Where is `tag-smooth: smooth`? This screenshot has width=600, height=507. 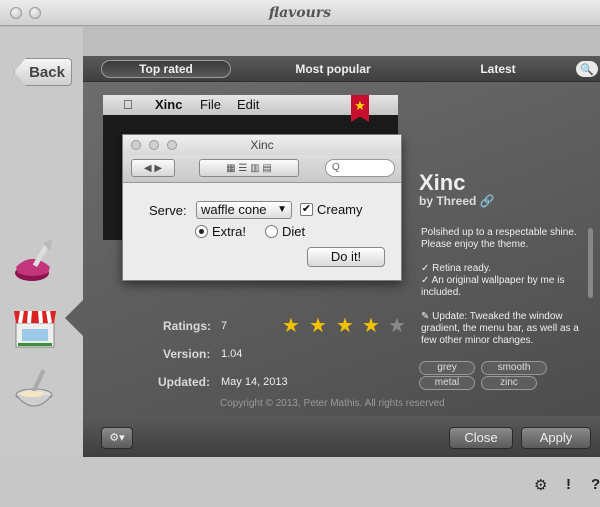
tag-smooth: smooth is located at coordinates (514, 368).